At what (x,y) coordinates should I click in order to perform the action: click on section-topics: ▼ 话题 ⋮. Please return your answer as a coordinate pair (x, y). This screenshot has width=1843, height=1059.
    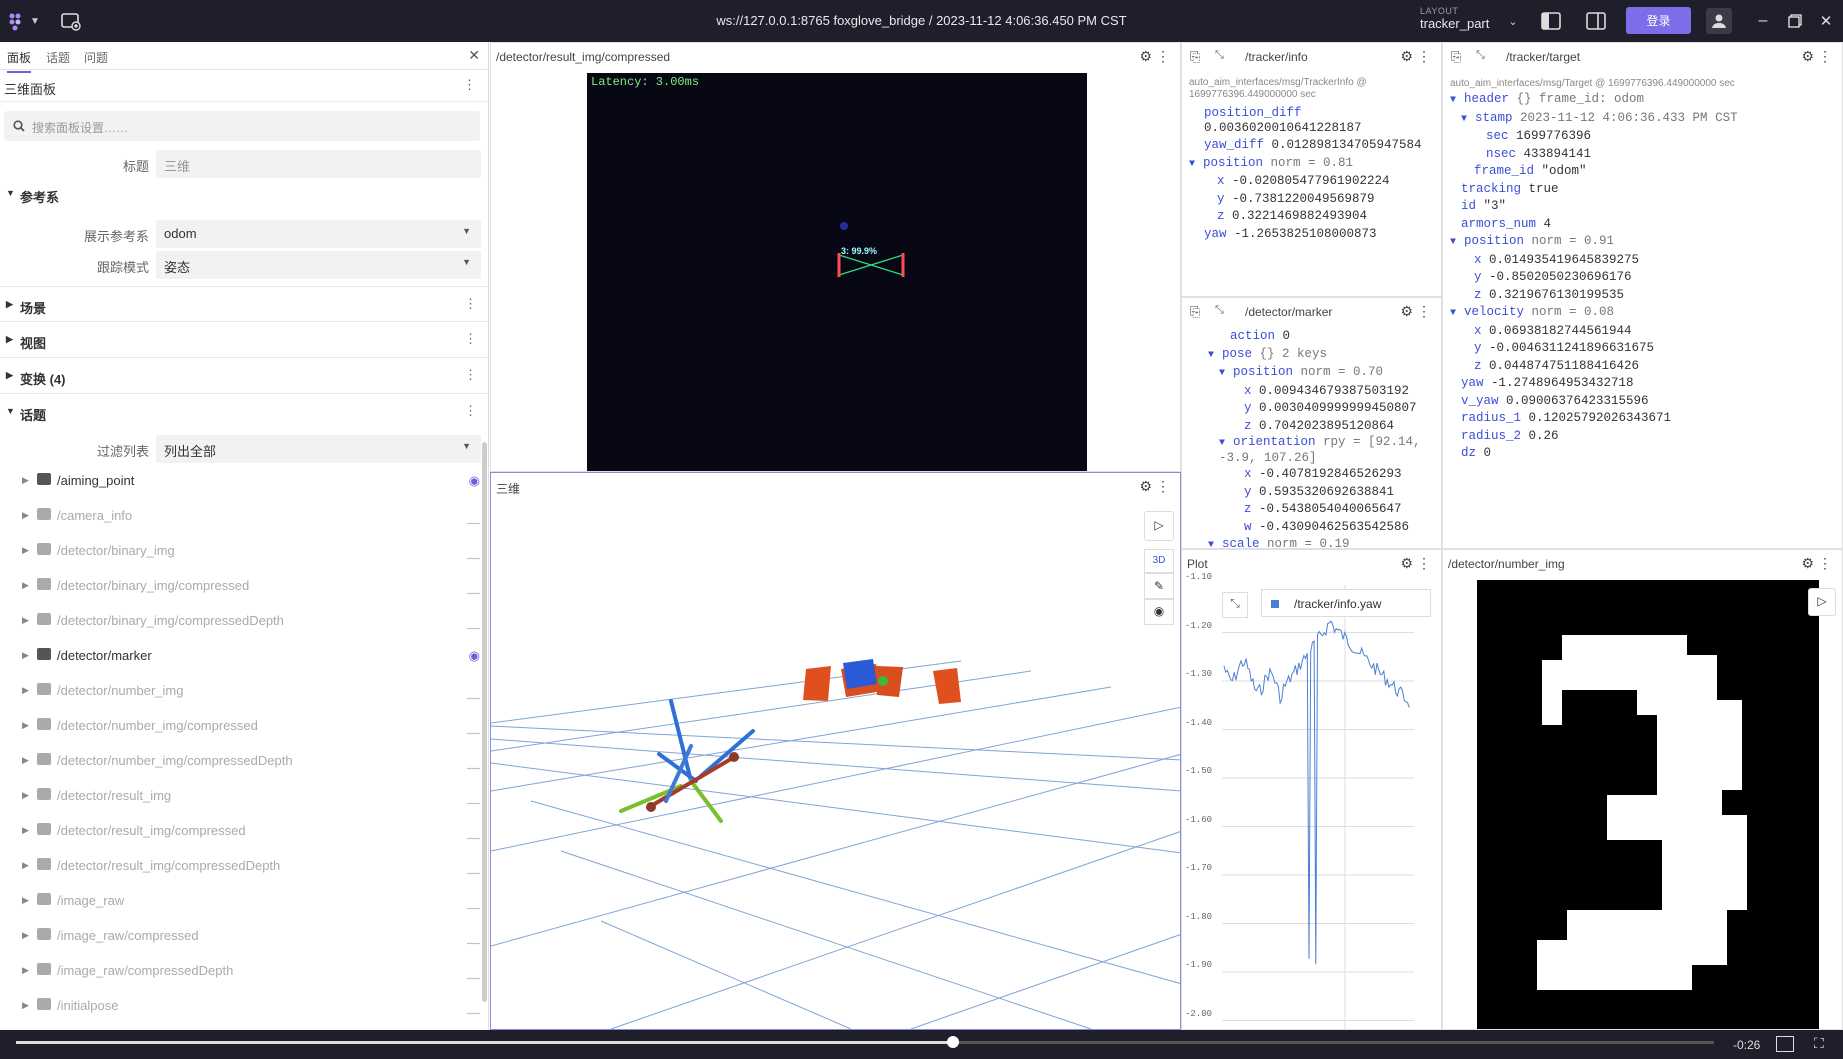
    Looking at the image, I should click on (244, 412).